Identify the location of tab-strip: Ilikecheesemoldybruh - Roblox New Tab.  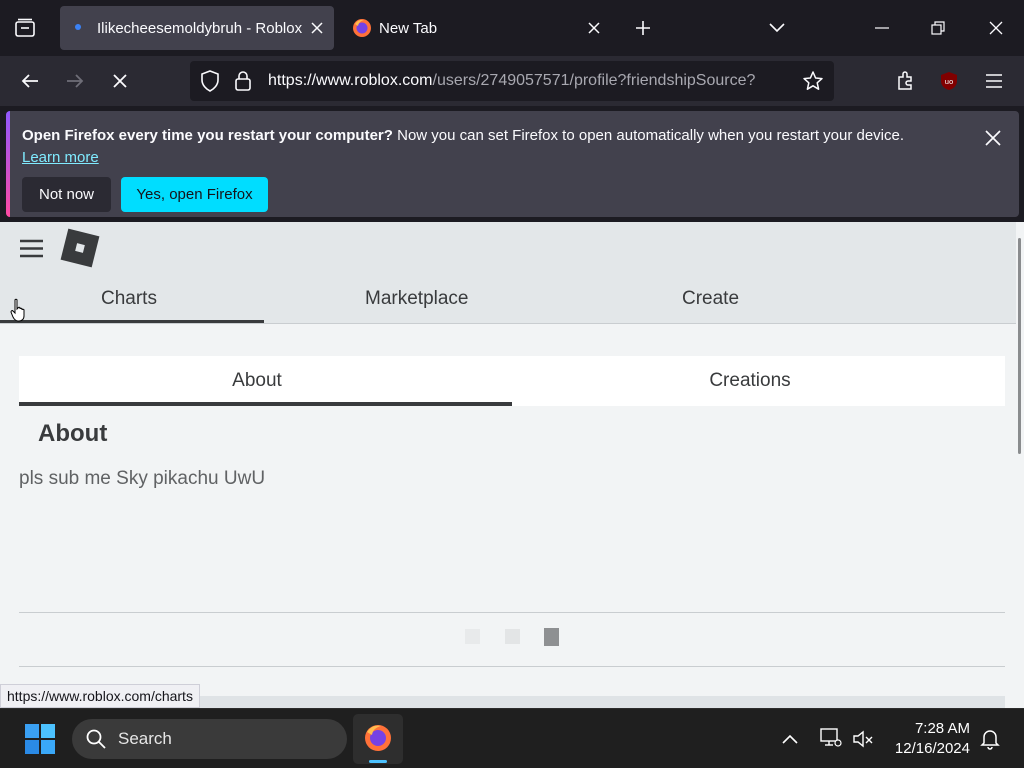
(512, 28).